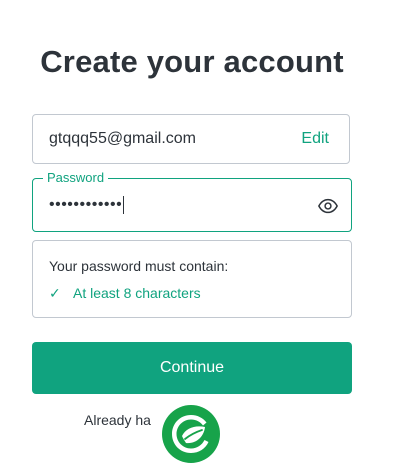 This screenshot has height=472, width=404. Describe the element at coordinates (122, 138) in the screenshot. I see `email-value: gtqqq55@gmail.com` at that location.